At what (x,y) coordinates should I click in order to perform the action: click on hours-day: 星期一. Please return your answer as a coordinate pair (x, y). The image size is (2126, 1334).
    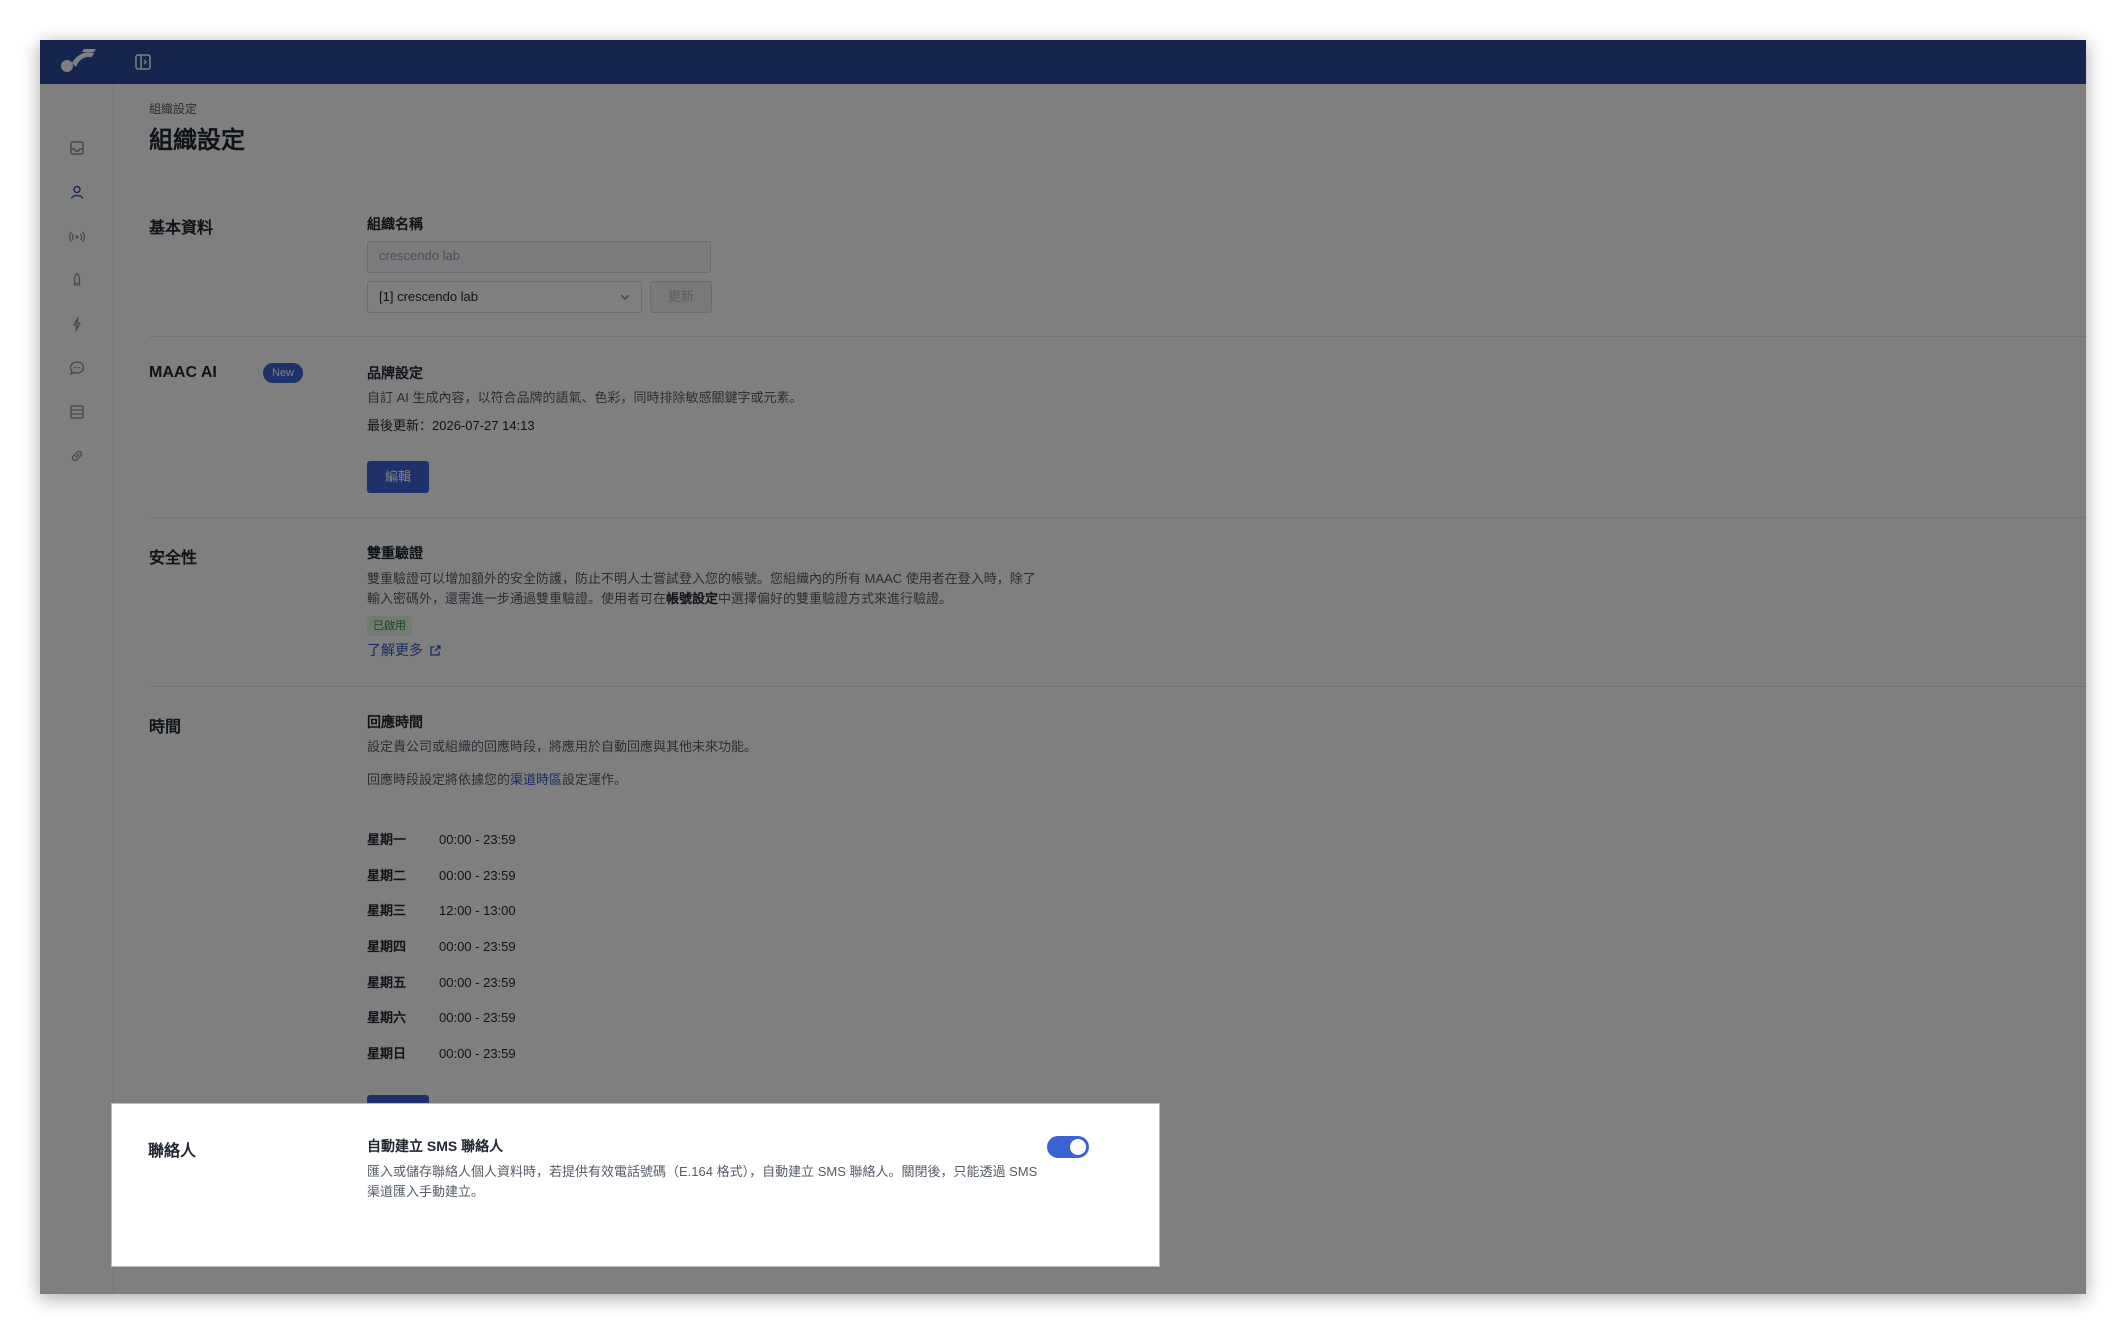
    Looking at the image, I should click on (387, 839).